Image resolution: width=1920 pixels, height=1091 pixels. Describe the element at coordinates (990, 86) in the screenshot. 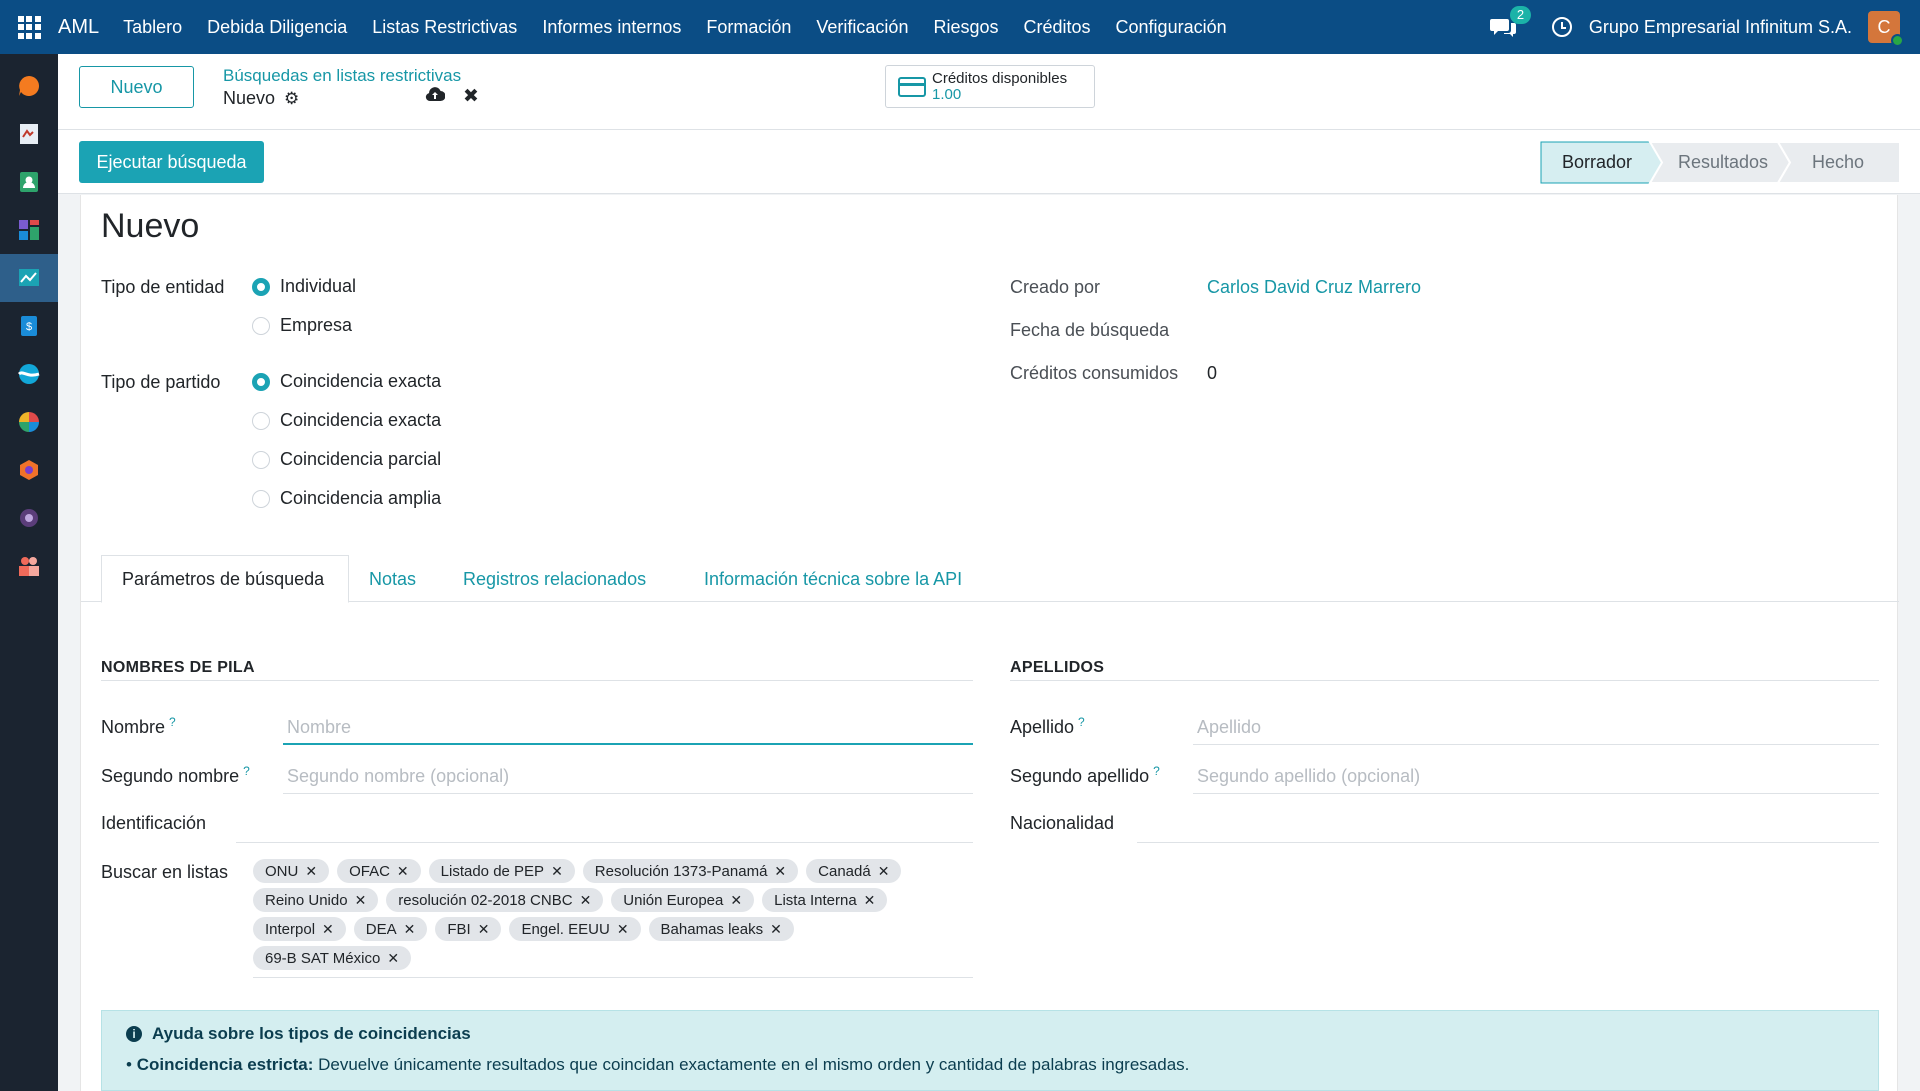

I see `credits-widget: Créditos disponibles 1.00` at that location.